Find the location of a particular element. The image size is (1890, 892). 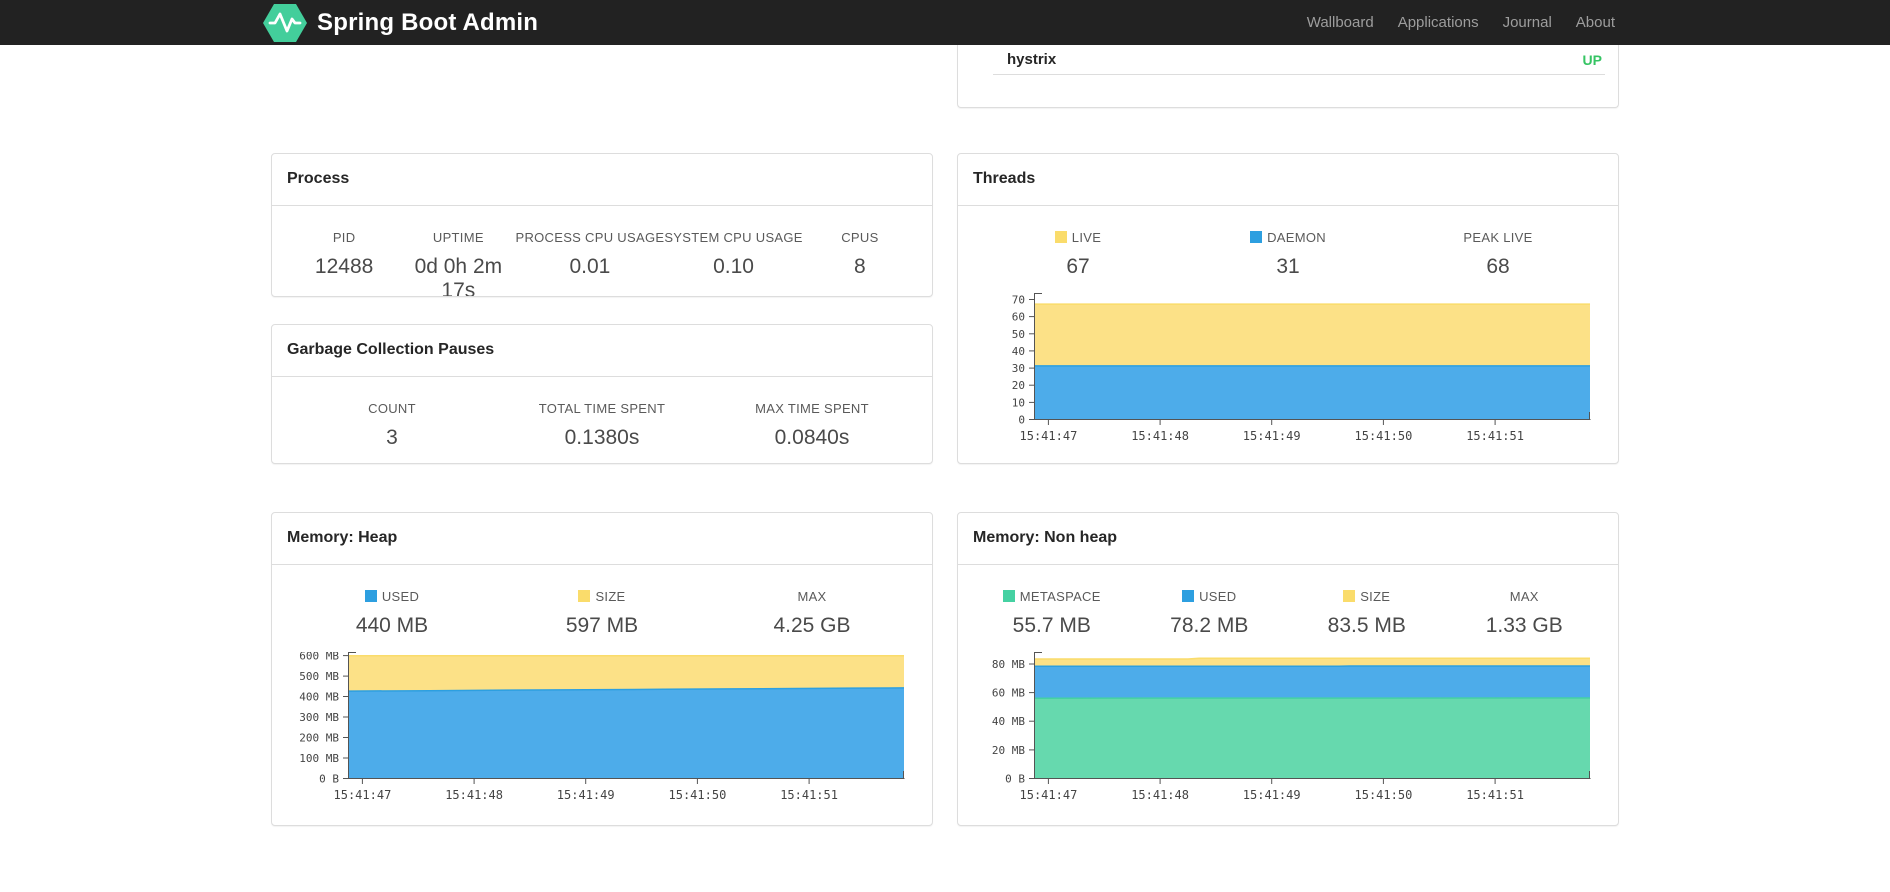

stat-pid: PID 12488 is located at coordinates (344, 263).